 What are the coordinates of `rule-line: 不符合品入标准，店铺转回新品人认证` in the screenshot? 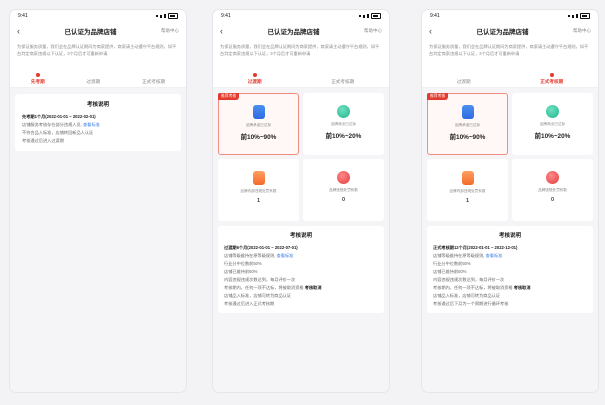 It's located at (58, 132).